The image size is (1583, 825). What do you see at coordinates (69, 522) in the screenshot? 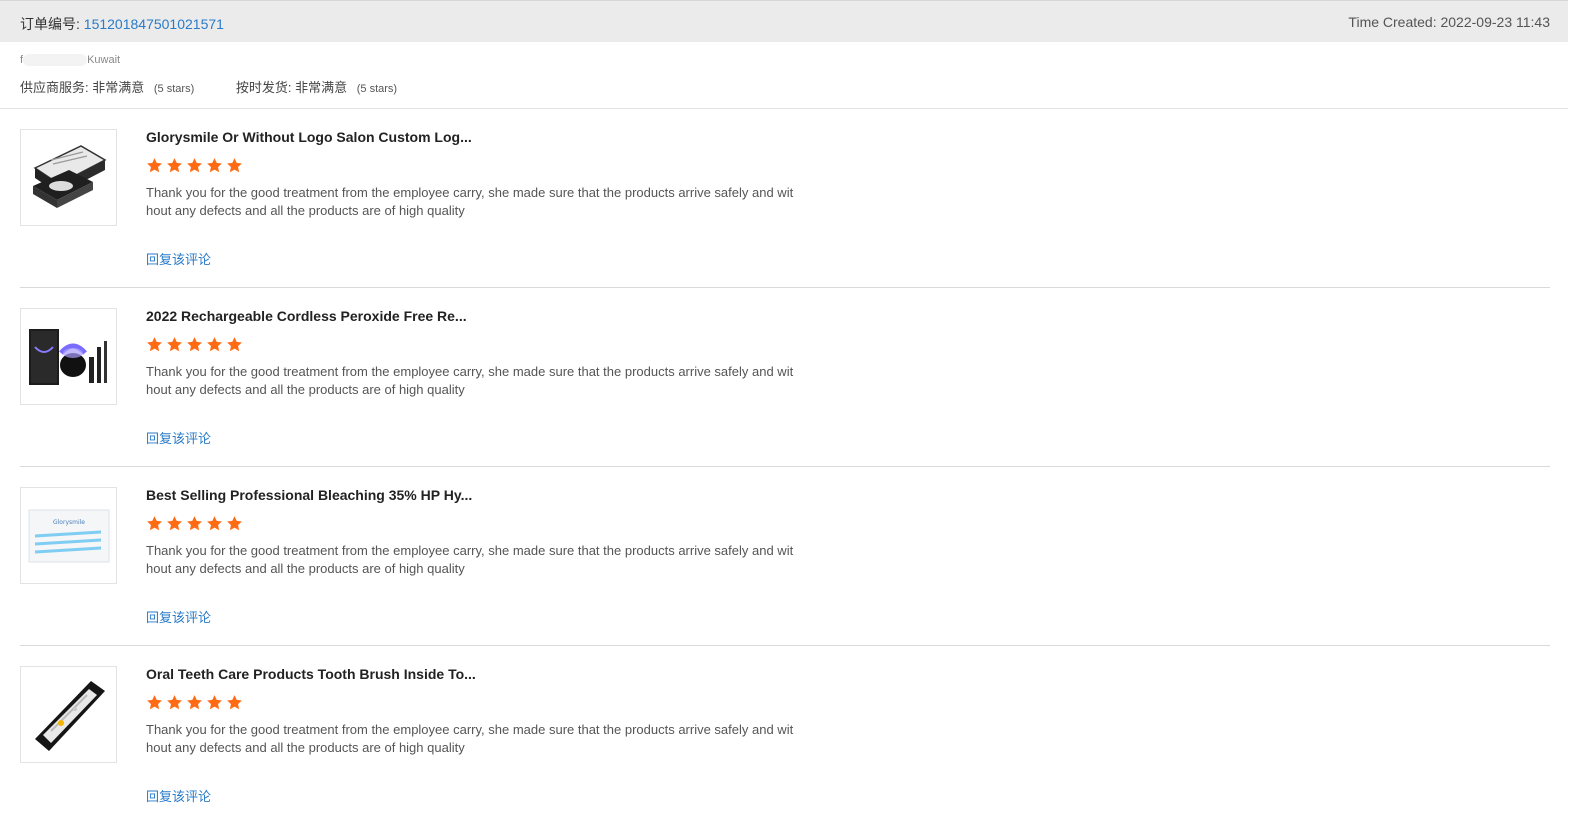
I see `svg-text: Glorysmile` at bounding box center [69, 522].